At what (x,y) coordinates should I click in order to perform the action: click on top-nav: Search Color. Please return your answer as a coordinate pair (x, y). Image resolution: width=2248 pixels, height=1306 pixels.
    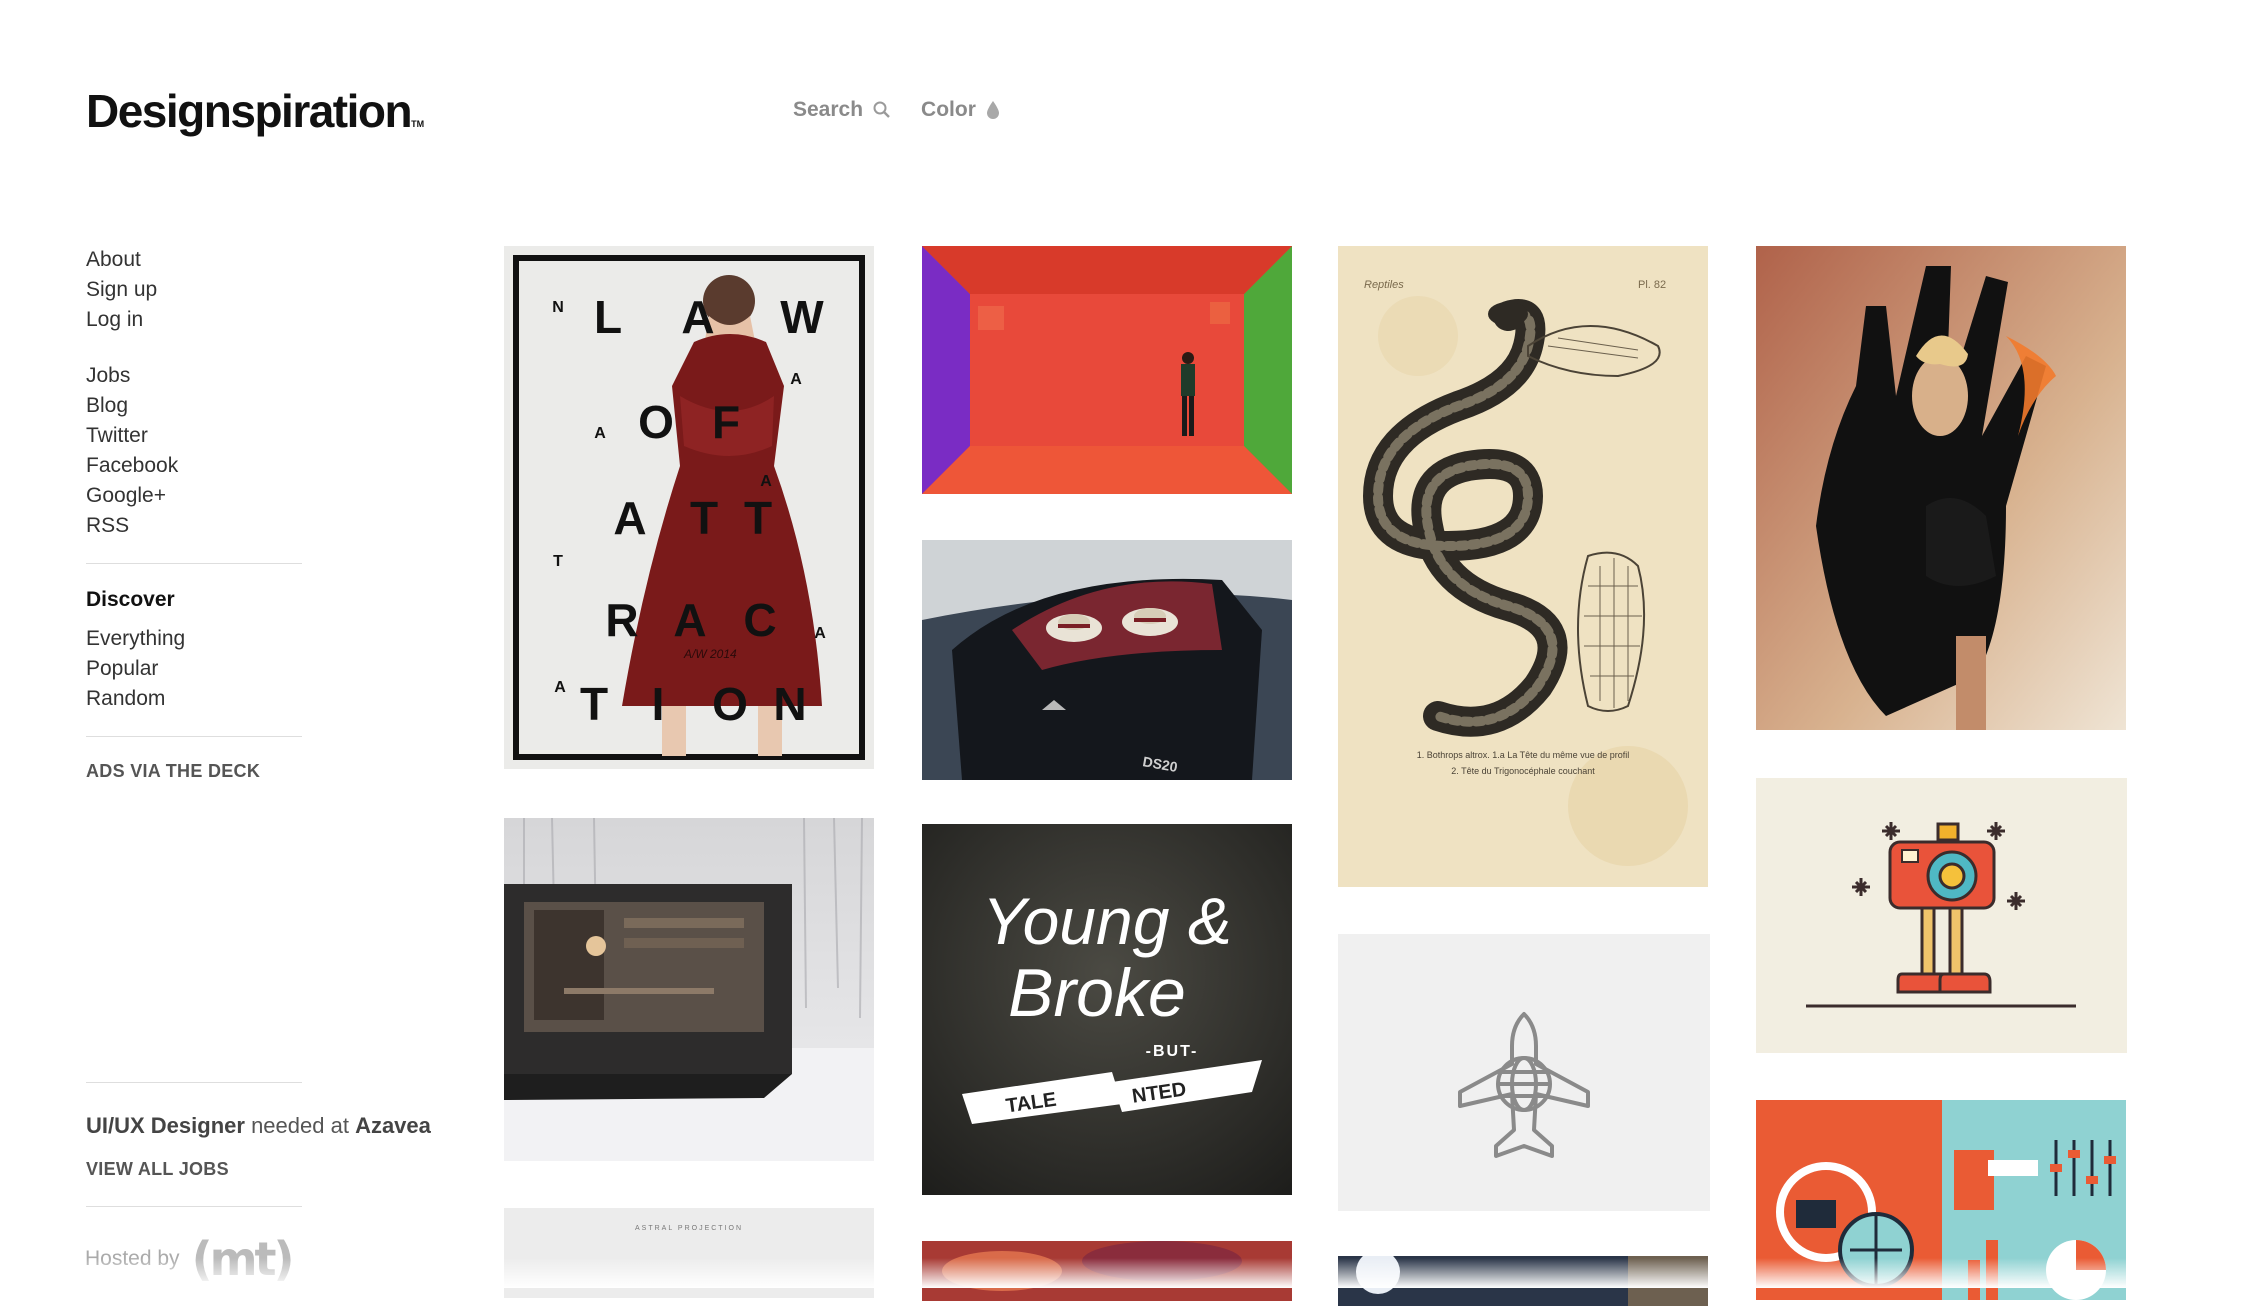
    Looking at the image, I should click on (896, 110).